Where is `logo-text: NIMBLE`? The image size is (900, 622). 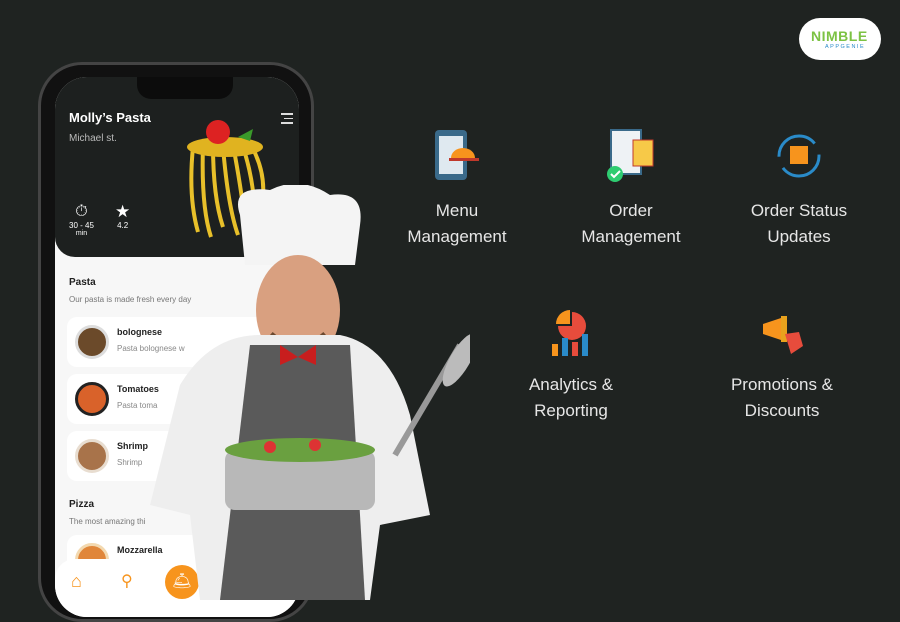
logo-text: NIMBLE is located at coordinates (839, 36).